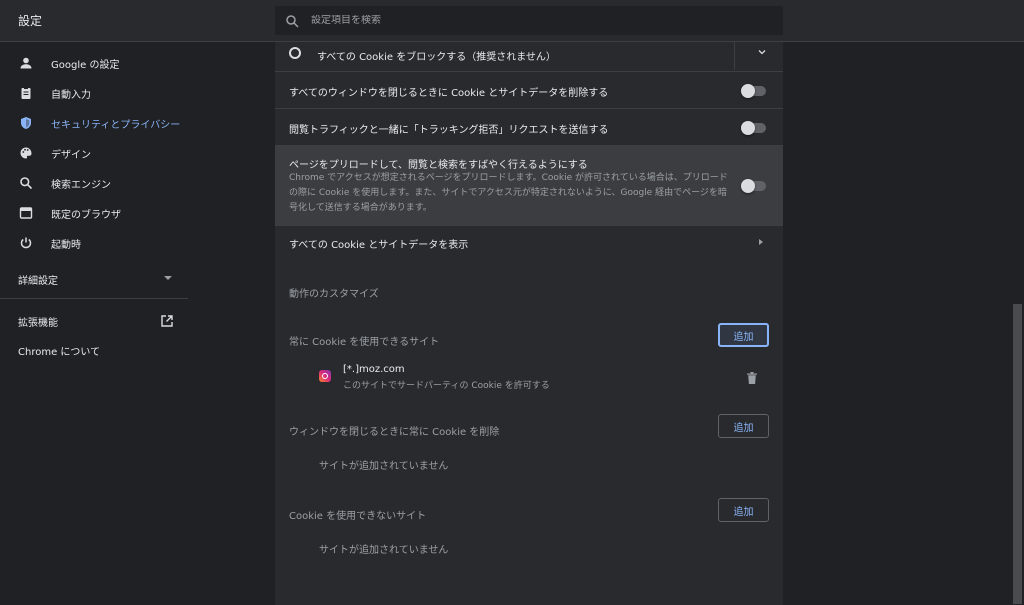 This screenshot has width=1024, height=605. I want to click on person-icon, so click(26, 63).